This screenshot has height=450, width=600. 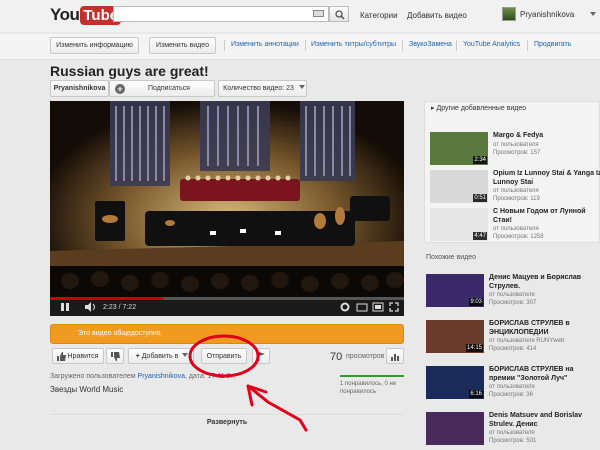 I want to click on video-thumbnail: 14:15, so click(x=455, y=336).